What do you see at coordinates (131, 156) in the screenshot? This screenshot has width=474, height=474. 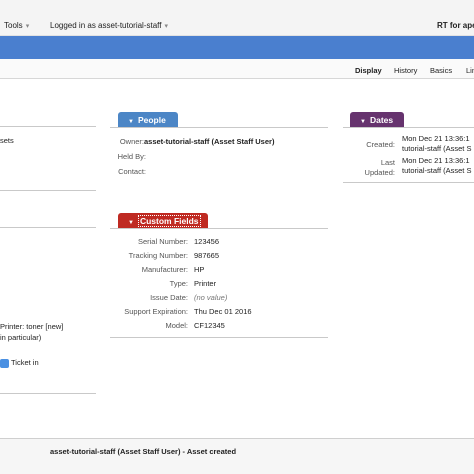 I see `held-by-label: Held By:` at bounding box center [131, 156].